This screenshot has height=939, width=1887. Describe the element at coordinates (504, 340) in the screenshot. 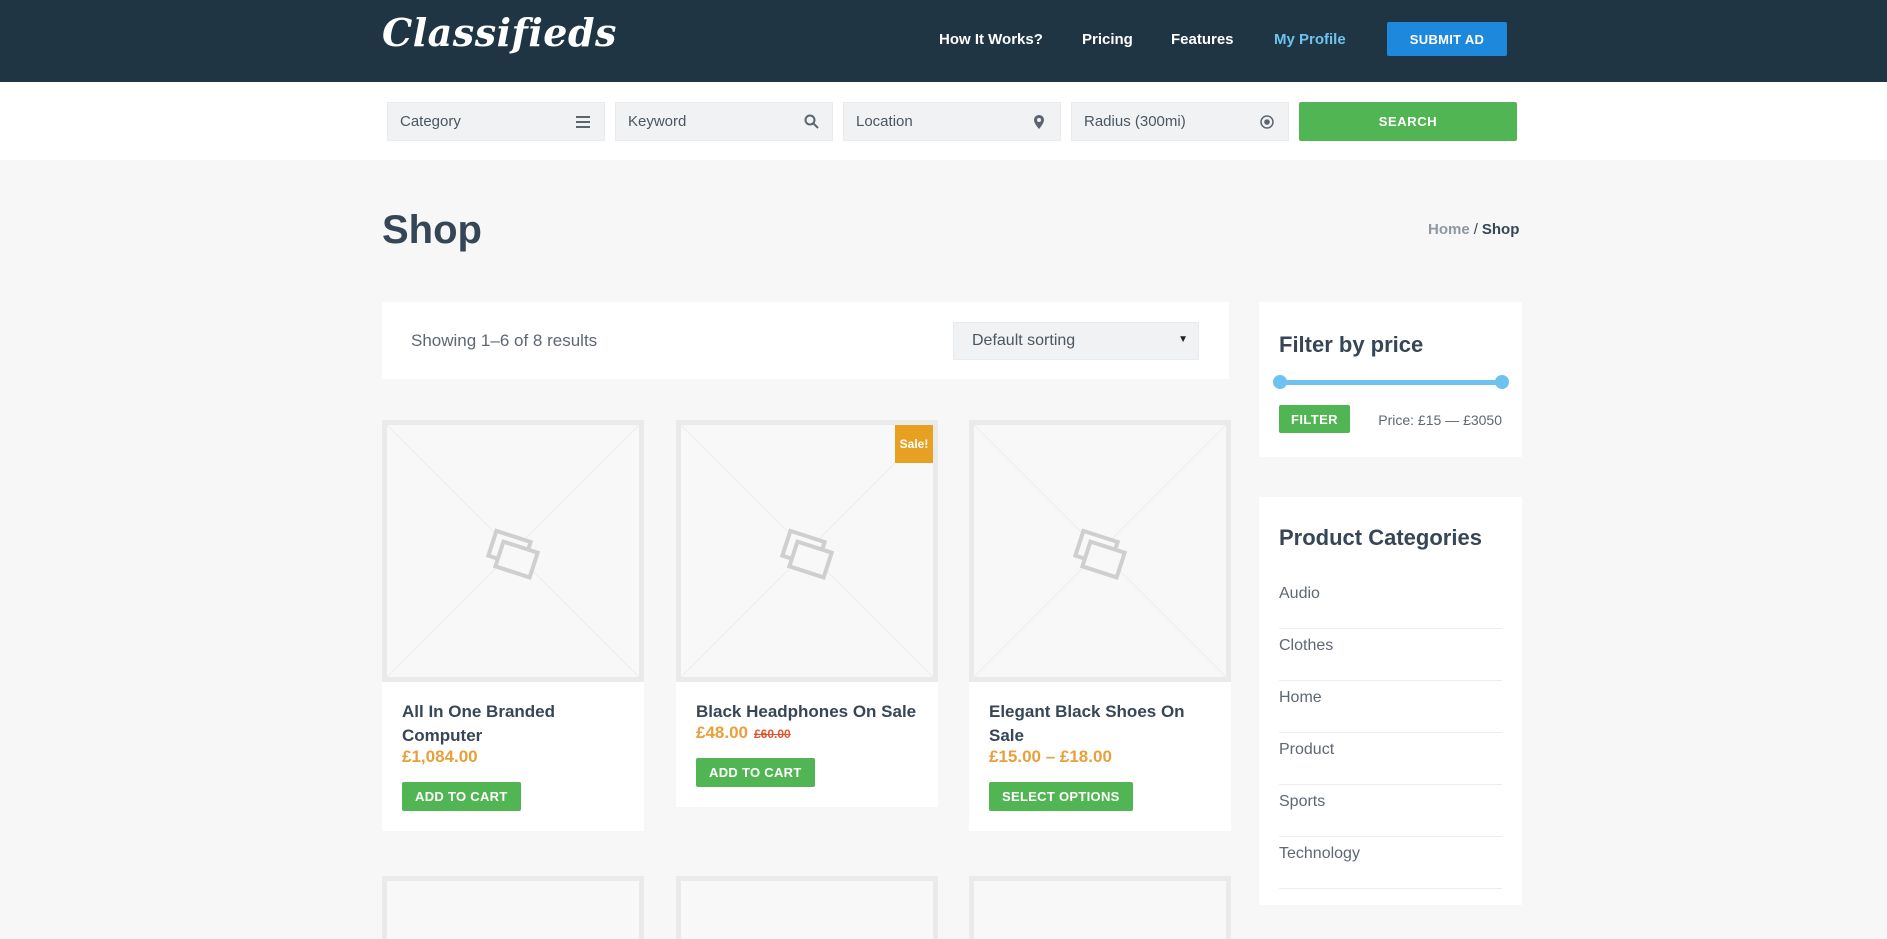

I see `results-count: Showing 1–6 of 8 results` at that location.